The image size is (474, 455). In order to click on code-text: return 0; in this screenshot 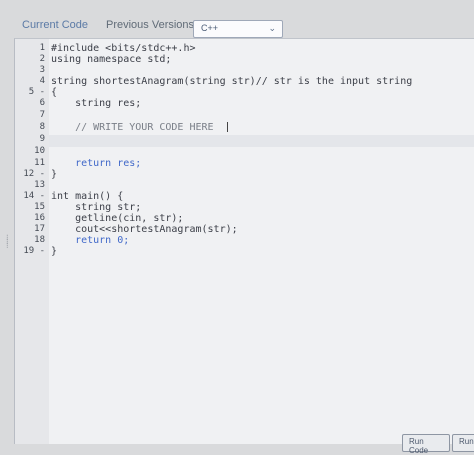, I will do `click(90, 240)`.